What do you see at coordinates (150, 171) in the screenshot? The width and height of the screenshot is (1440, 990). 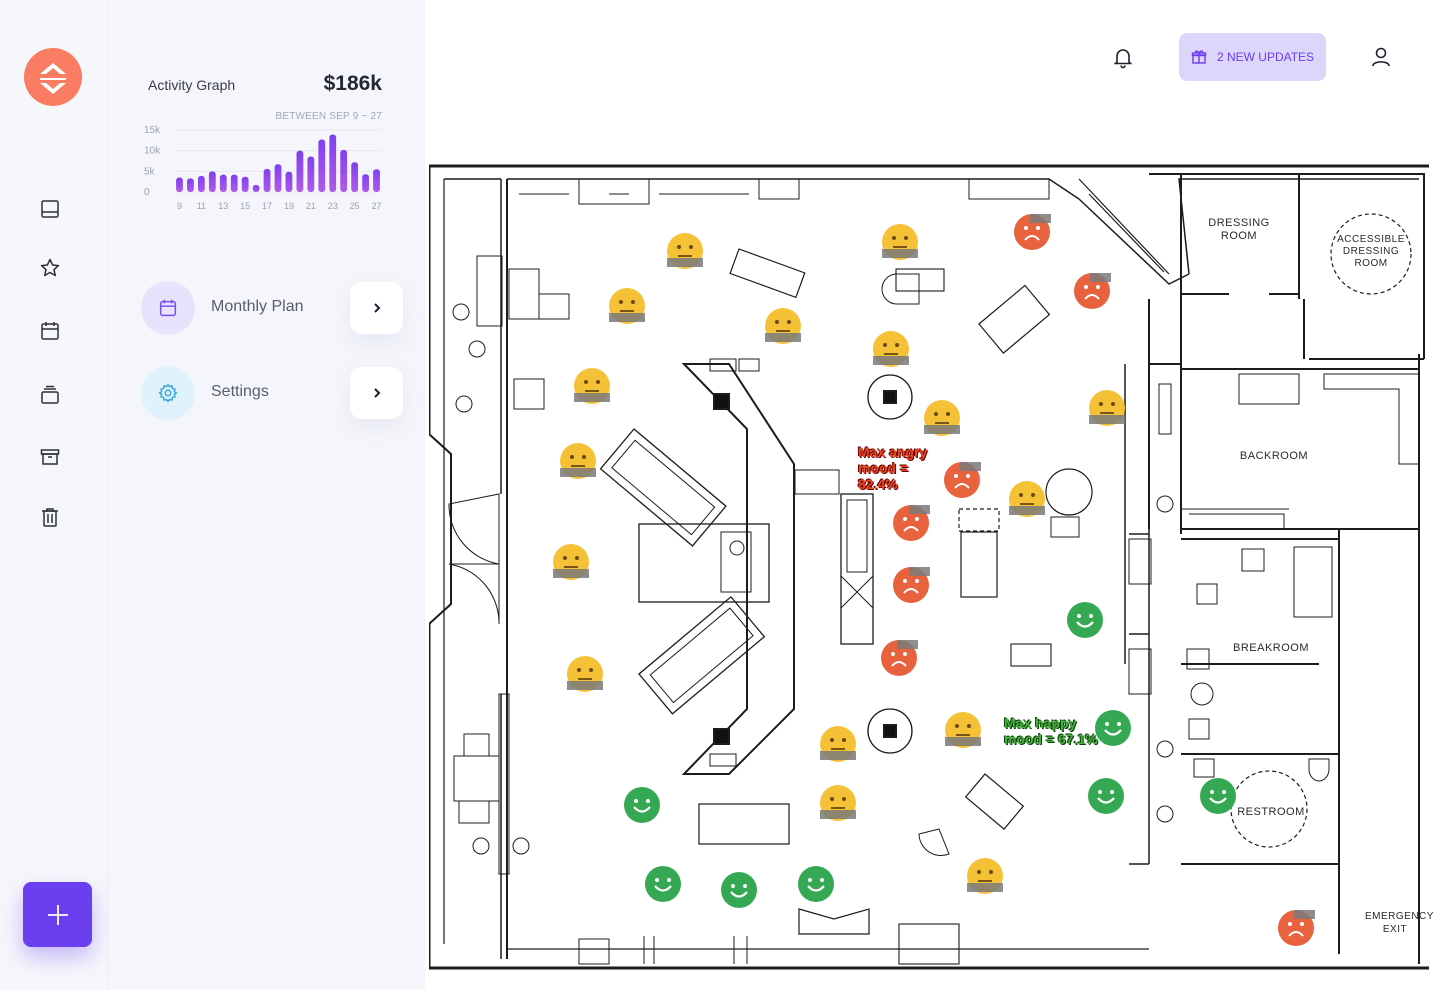 I see `chart-y-tick: 5k` at bounding box center [150, 171].